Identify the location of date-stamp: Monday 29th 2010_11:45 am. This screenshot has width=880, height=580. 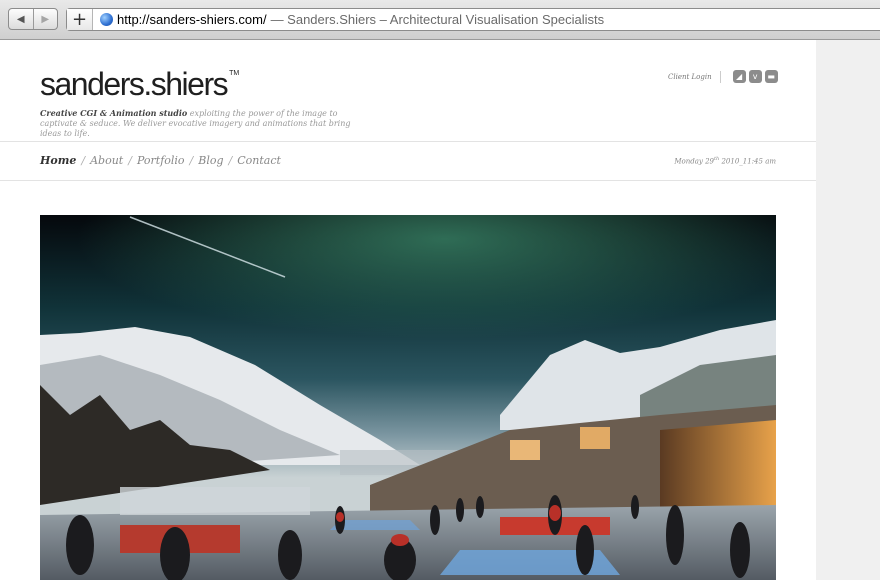
(725, 160).